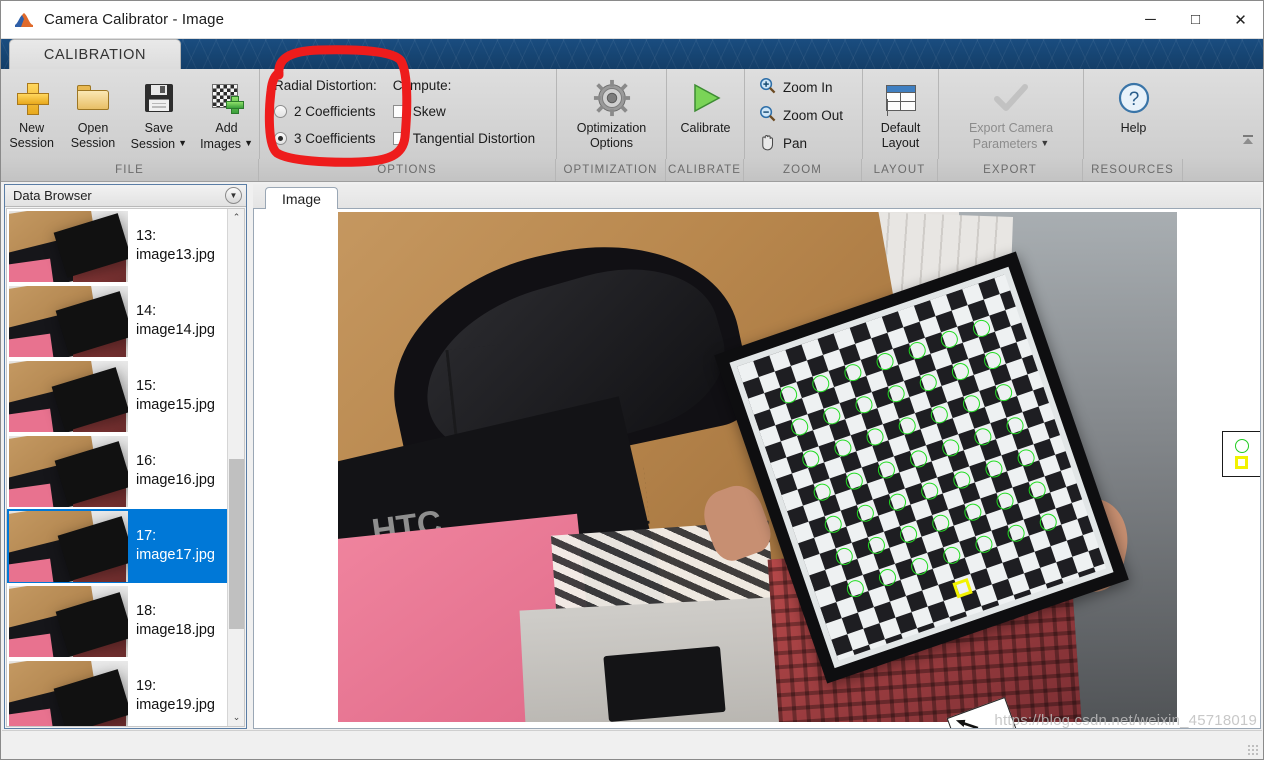 The height and width of the screenshot is (760, 1264). I want to click on checkbox-tangential-distortion: Tangential Distortion, so click(464, 138).